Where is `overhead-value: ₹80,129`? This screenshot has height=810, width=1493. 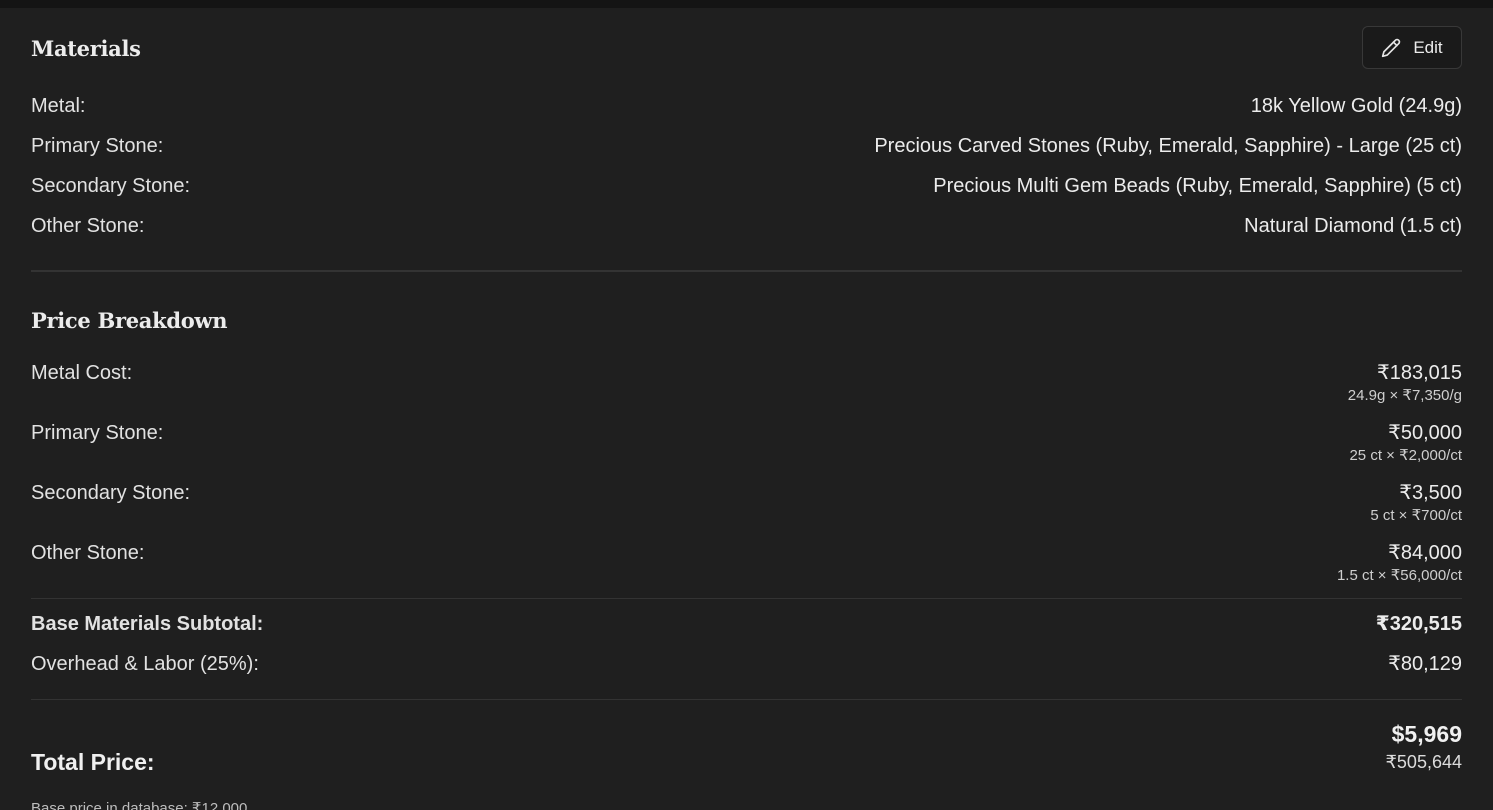
overhead-value: ₹80,129 is located at coordinates (1425, 664).